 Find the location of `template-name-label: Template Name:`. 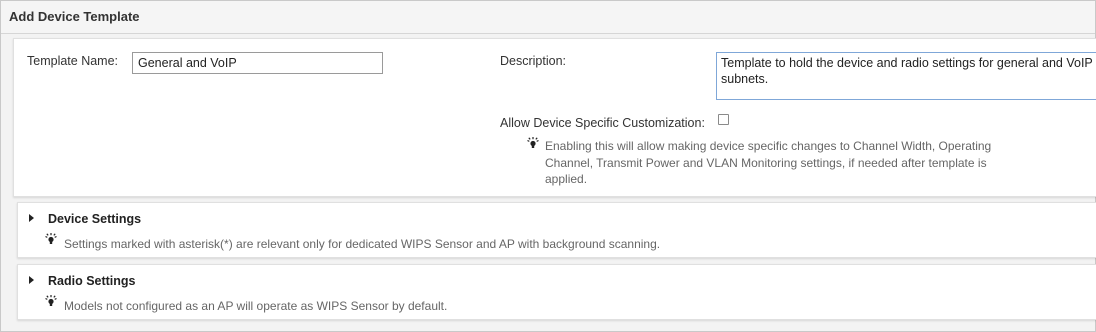

template-name-label: Template Name: is located at coordinates (73, 61).